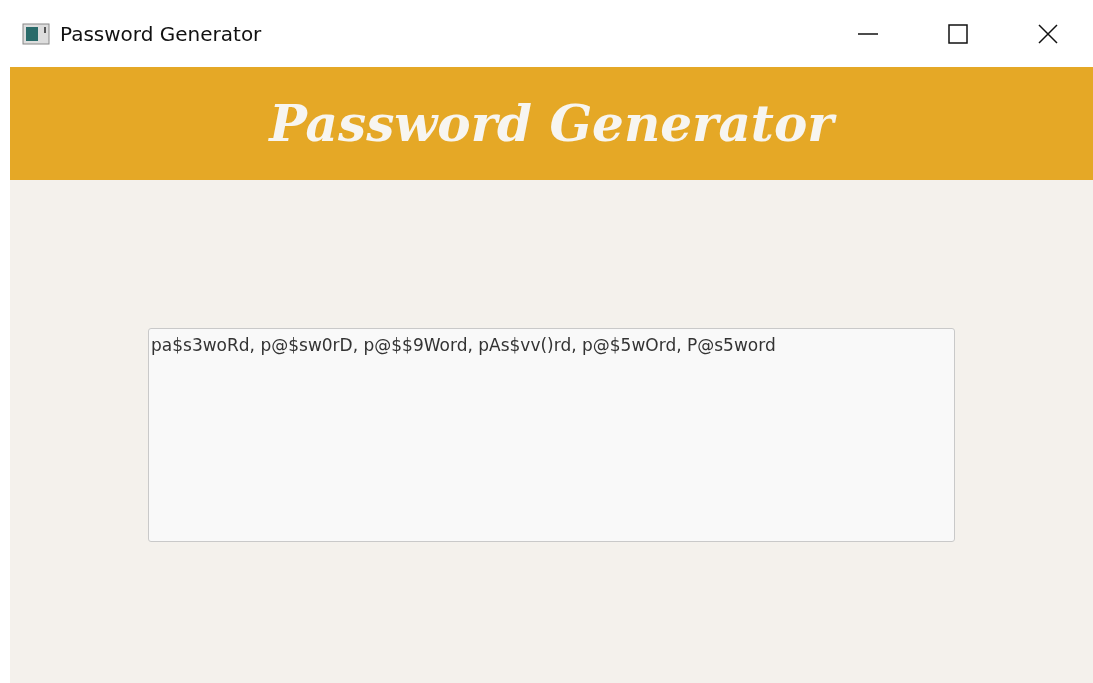 This screenshot has height=683, width=1093. What do you see at coordinates (1048, 33) in the screenshot?
I see `close-icon` at bounding box center [1048, 33].